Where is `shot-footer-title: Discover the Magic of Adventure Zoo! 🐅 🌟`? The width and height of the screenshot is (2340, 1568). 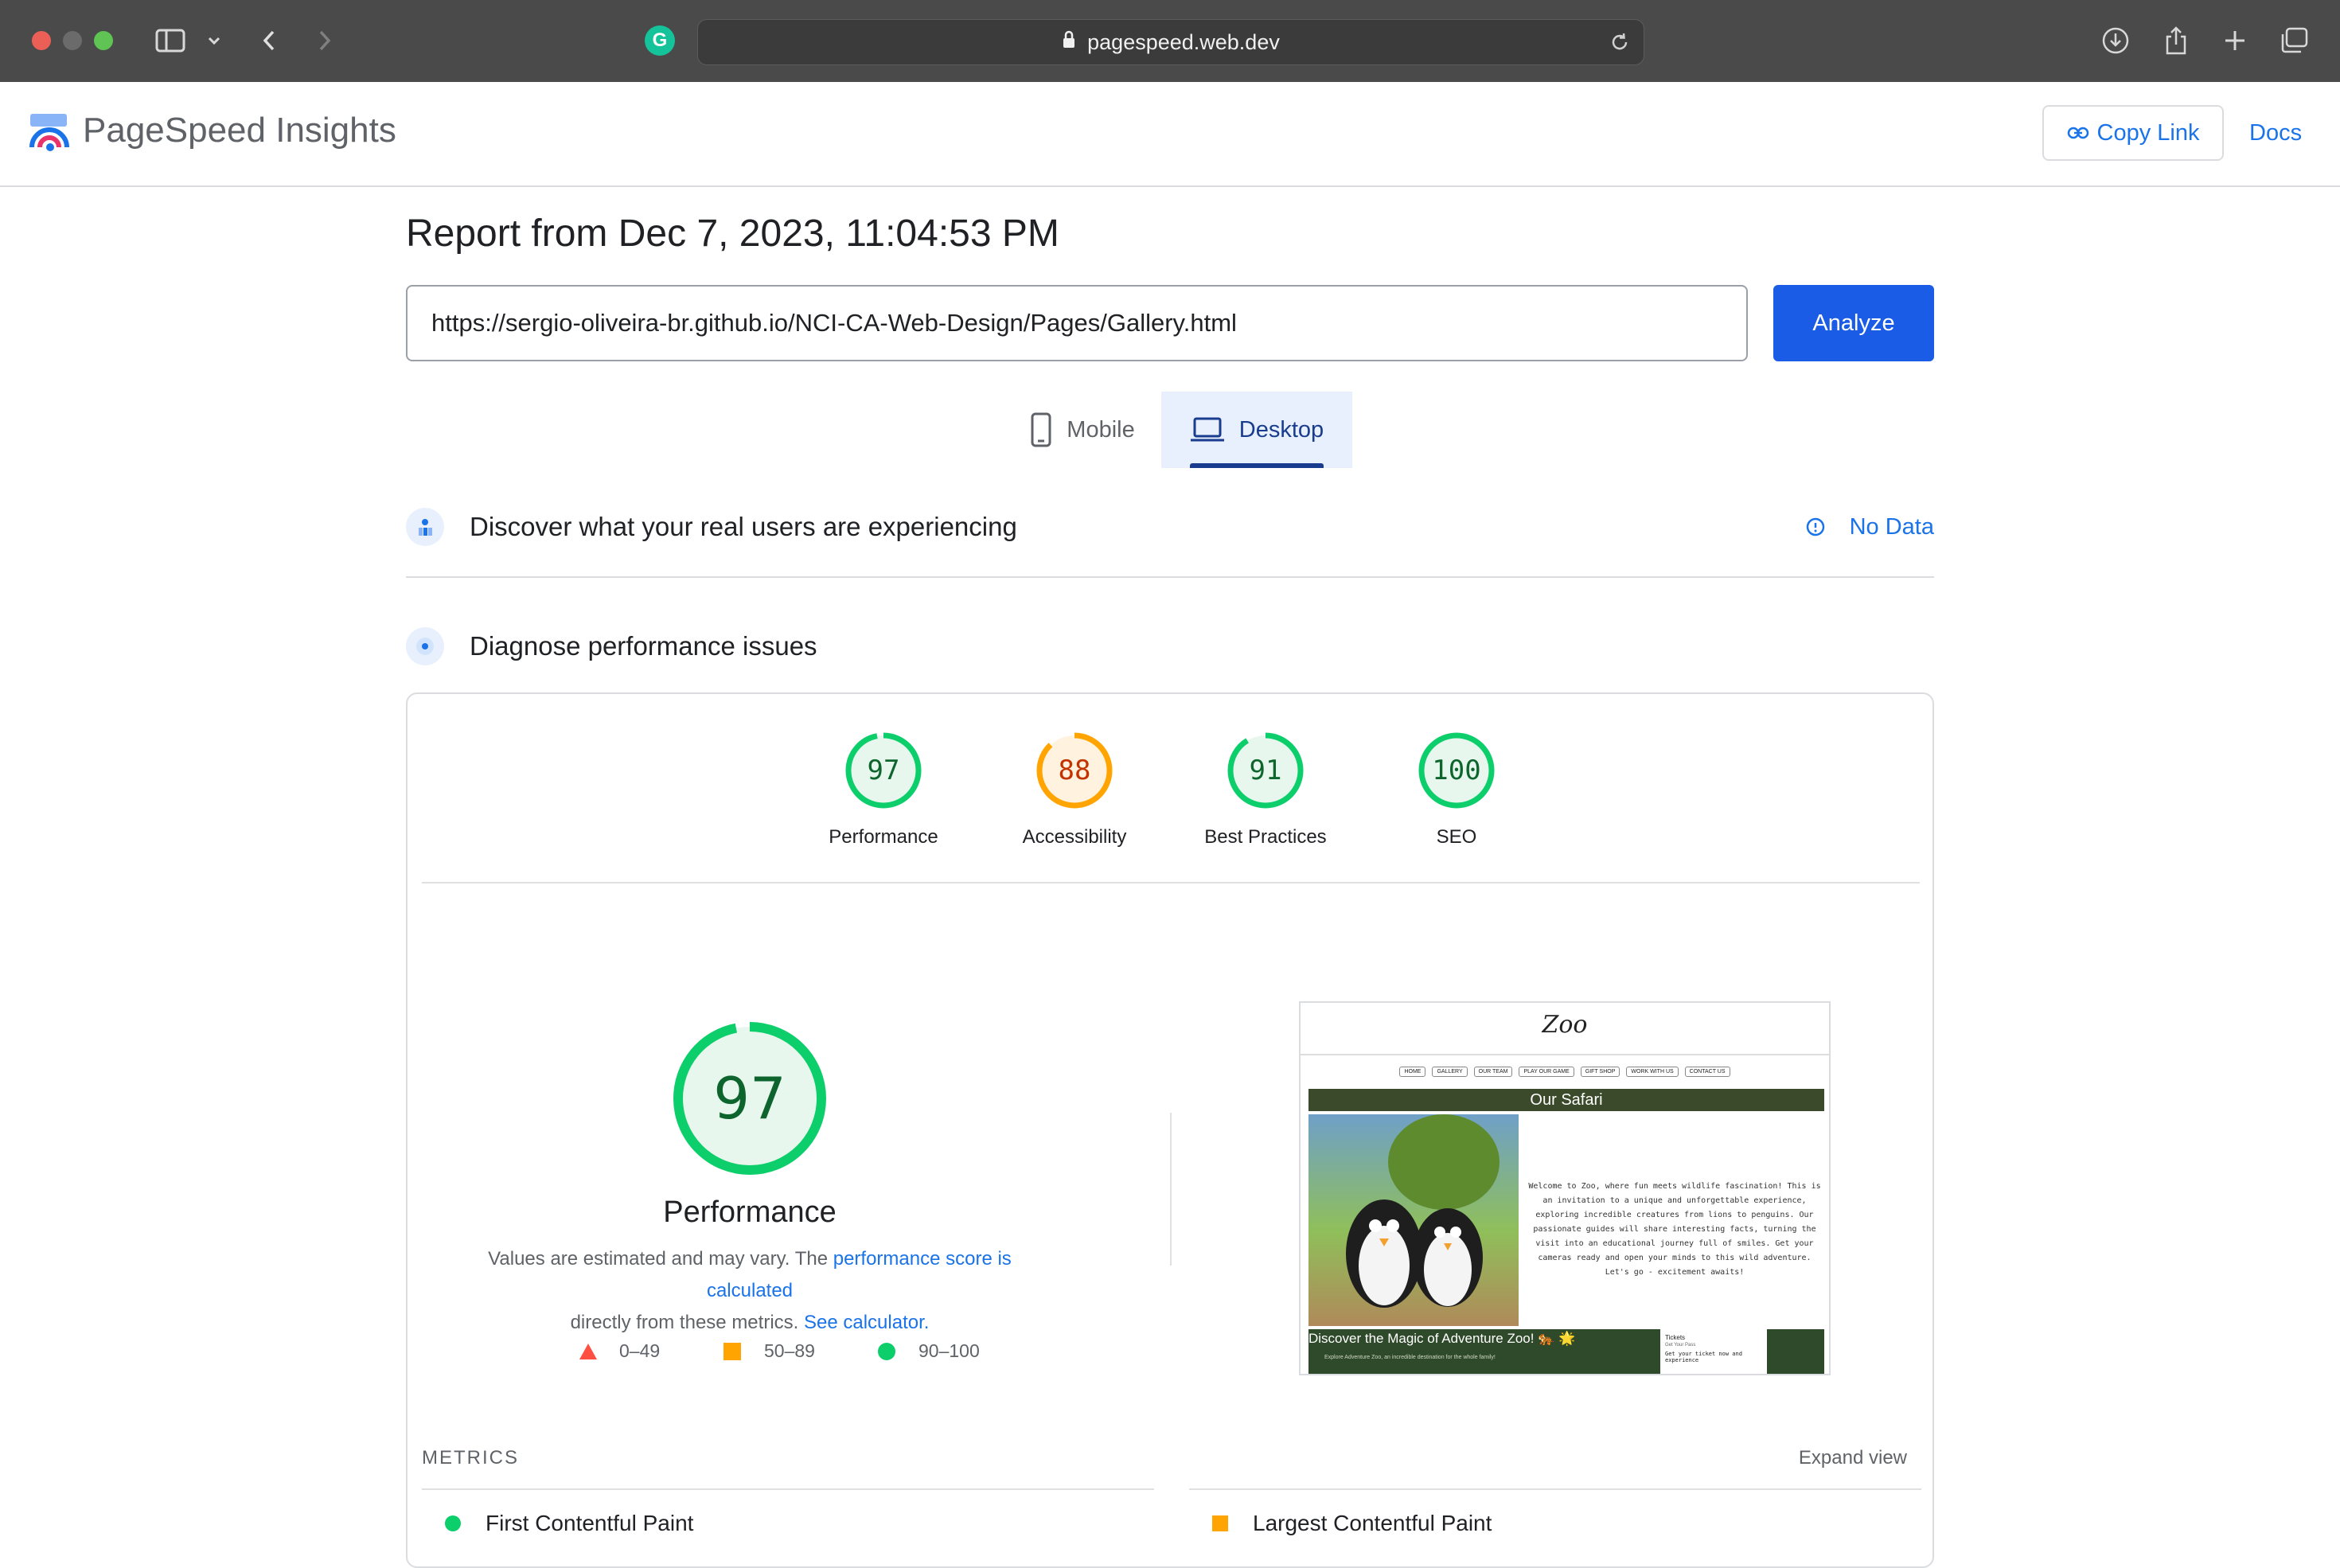
shot-footer-title: Discover the Magic of Adventure Zoo! 🐅 🌟 is located at coordinates (1442, 1338).